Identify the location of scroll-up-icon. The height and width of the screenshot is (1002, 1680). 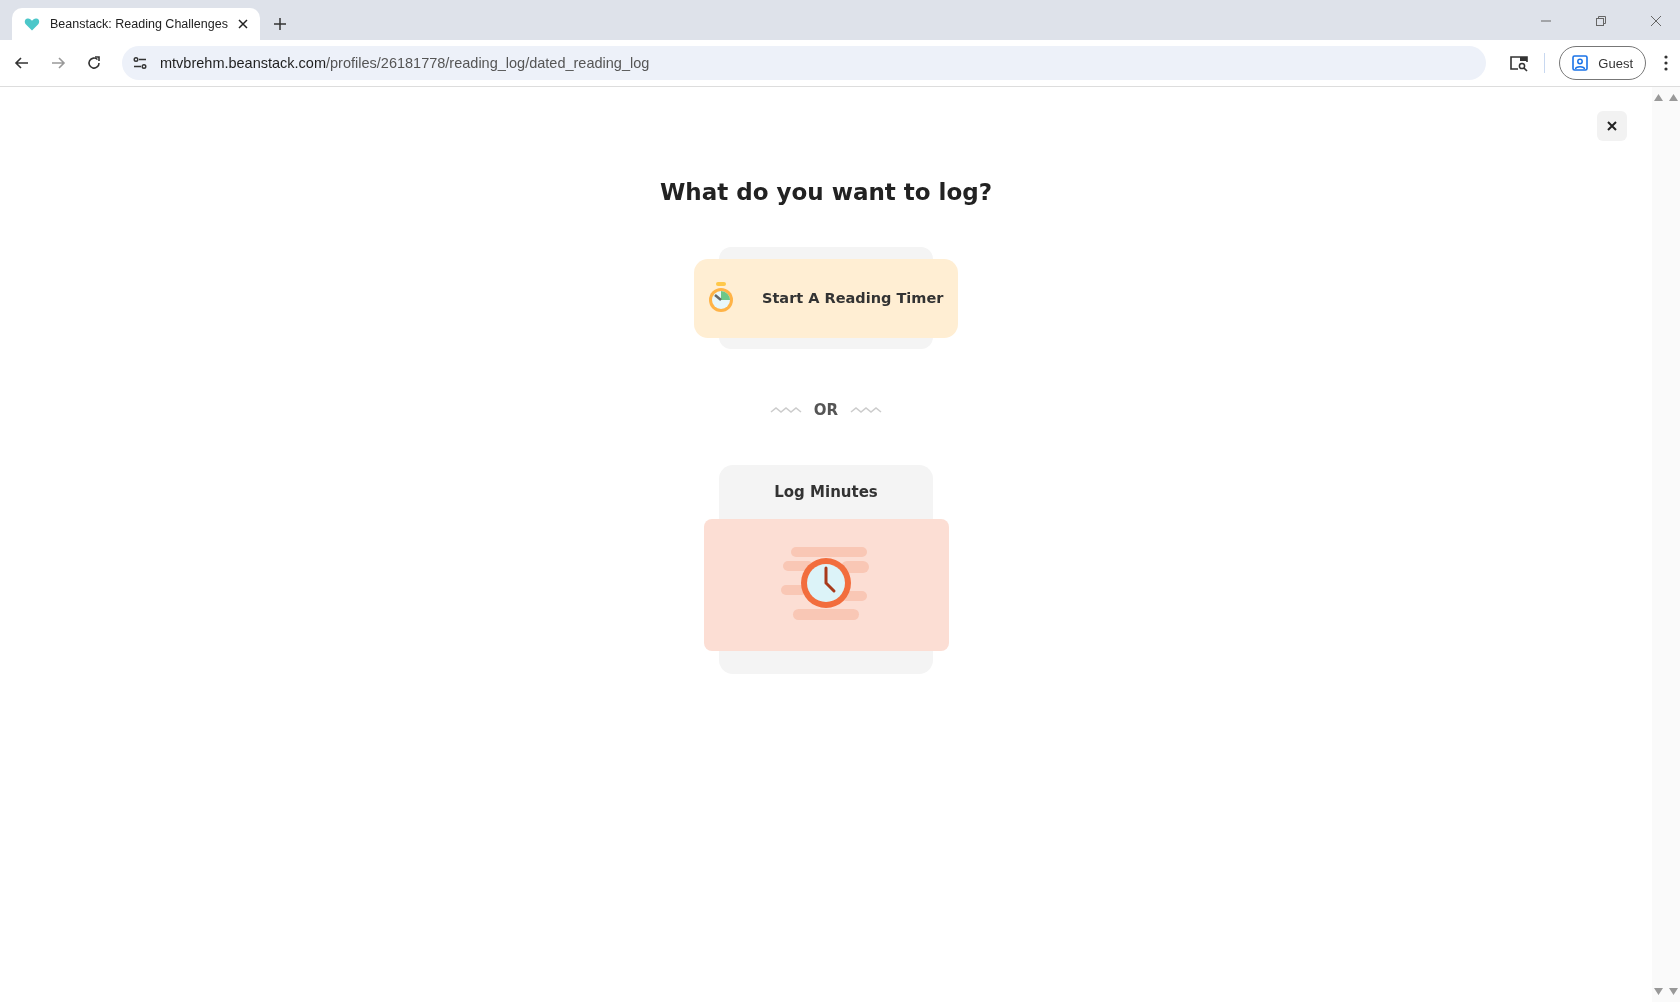
(1666, 97).